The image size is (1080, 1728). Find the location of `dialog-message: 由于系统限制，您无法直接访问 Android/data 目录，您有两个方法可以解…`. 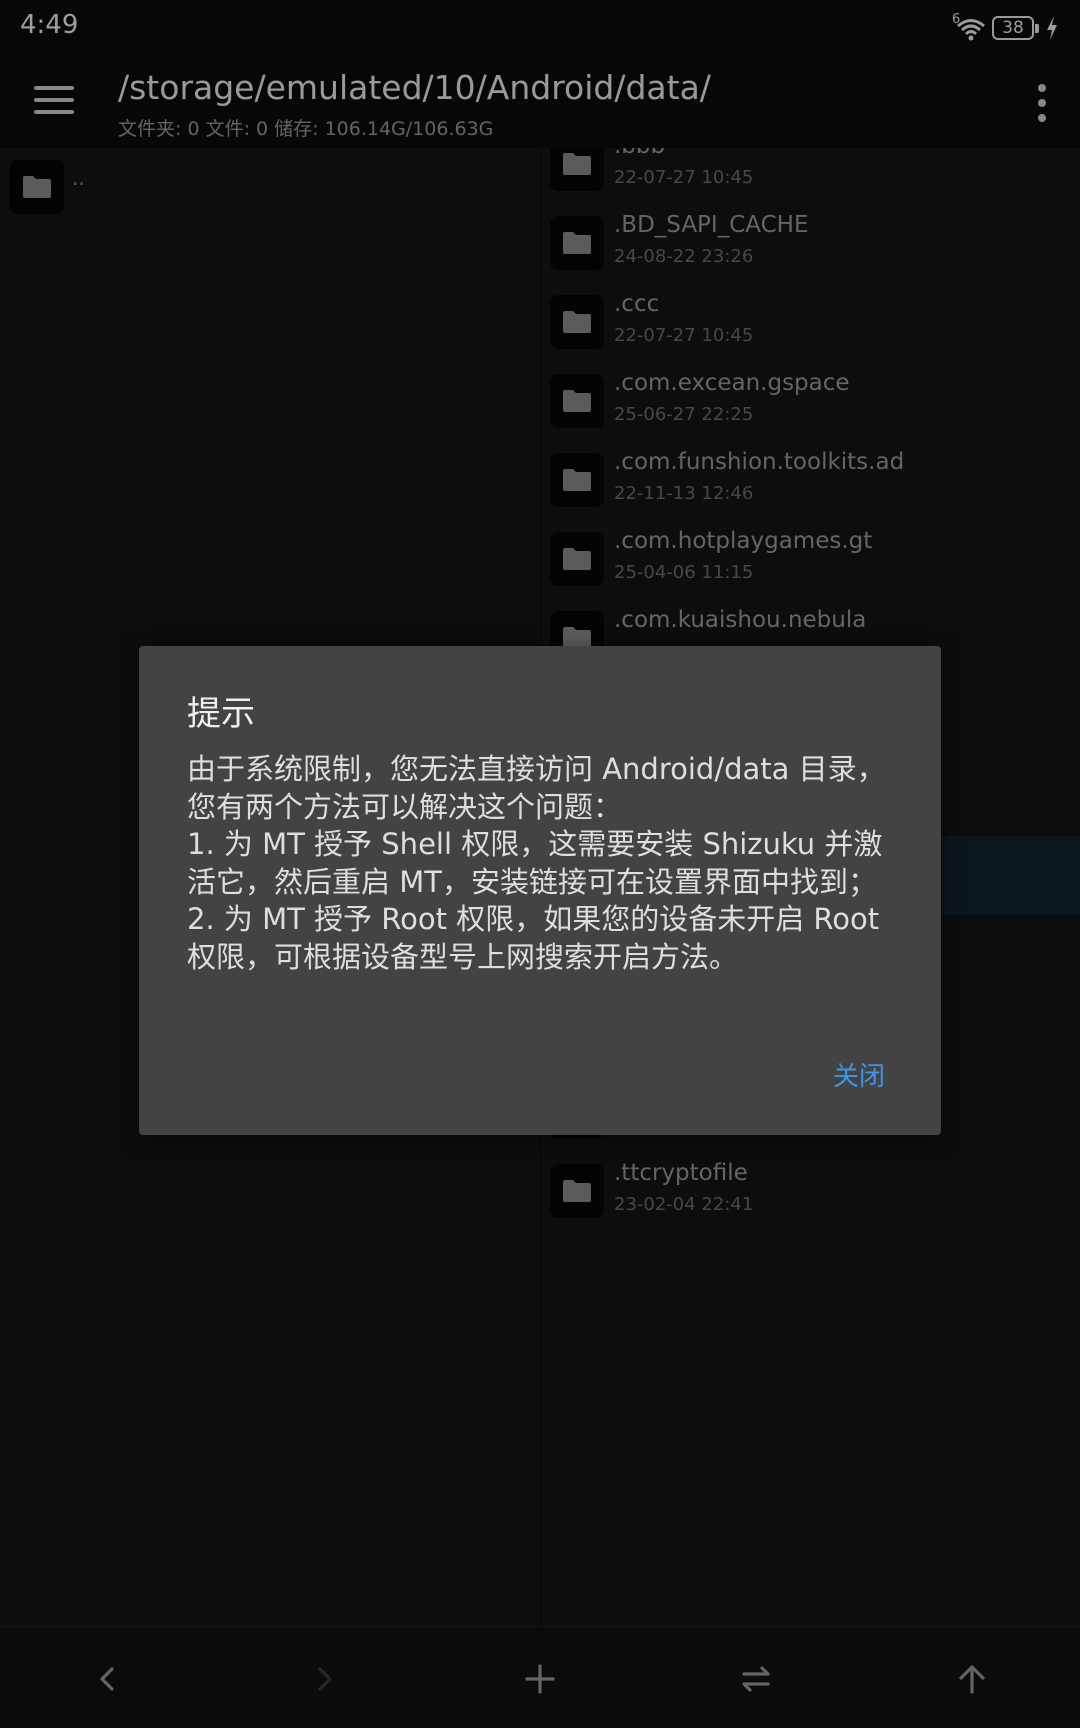

dialog-message: 由于系统限制，您无法直接访问 Android/data 目录，您有两个方法可以解… is located at coordinates (536, 863).